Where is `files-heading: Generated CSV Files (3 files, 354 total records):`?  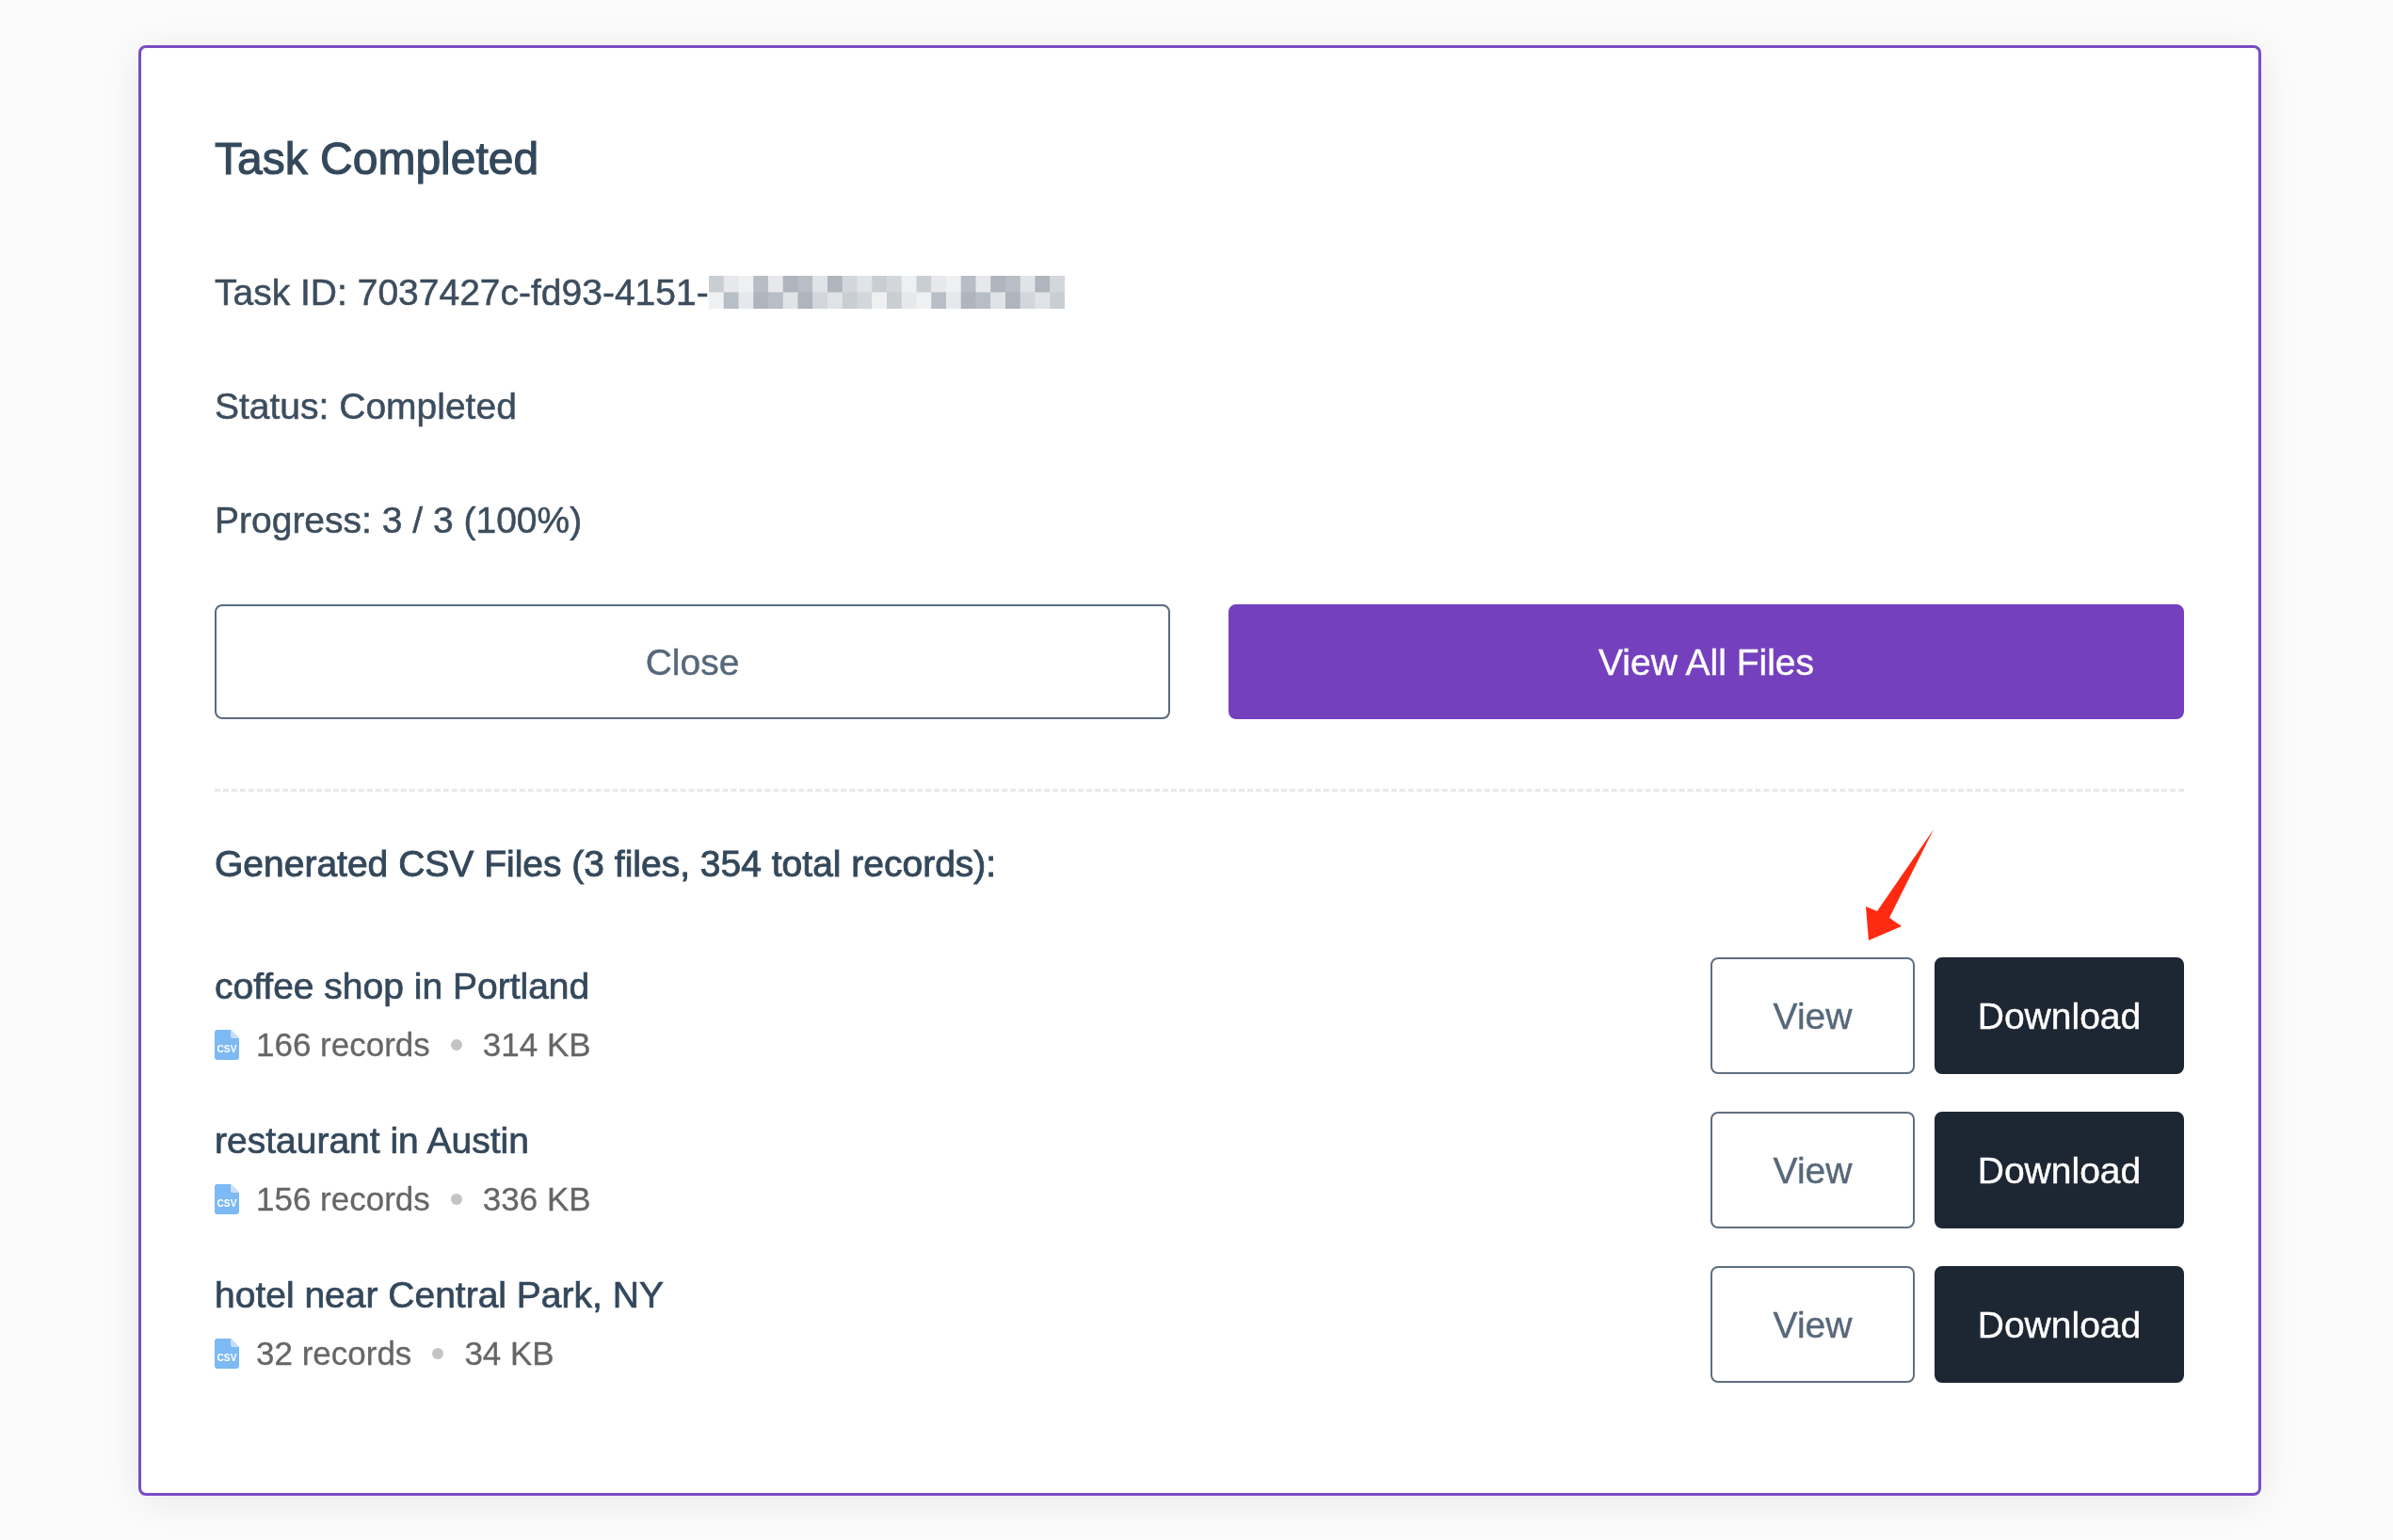 files-heading: Generated CSV Files (3 files, 354 total records): is located at coordinates (606, 864).